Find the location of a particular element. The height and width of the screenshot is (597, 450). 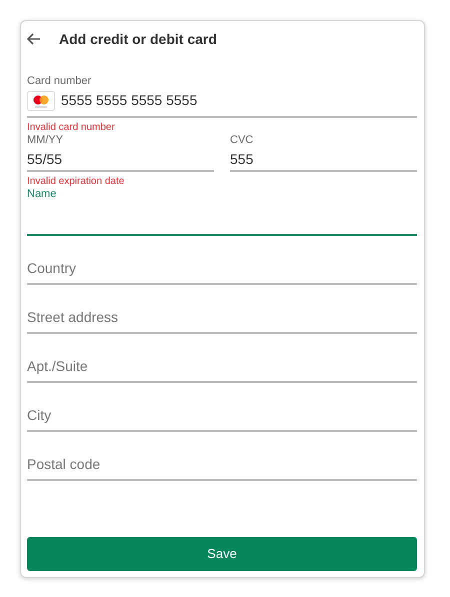

input-field: Country is located at coordinates (222, 266).